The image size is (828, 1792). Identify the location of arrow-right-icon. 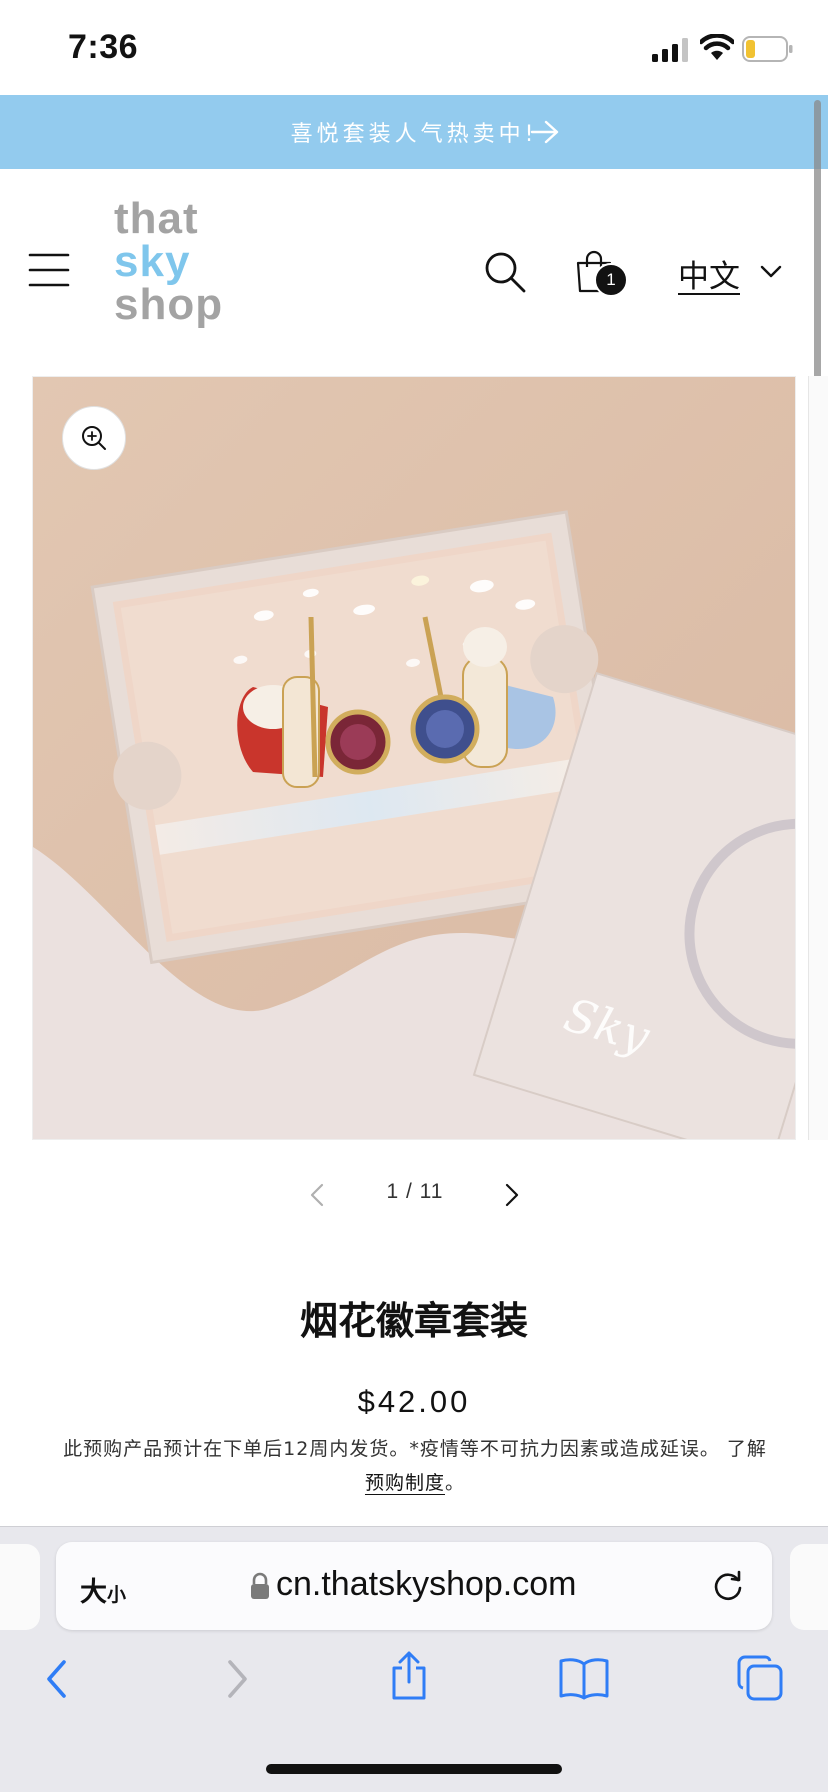
(545, 132).